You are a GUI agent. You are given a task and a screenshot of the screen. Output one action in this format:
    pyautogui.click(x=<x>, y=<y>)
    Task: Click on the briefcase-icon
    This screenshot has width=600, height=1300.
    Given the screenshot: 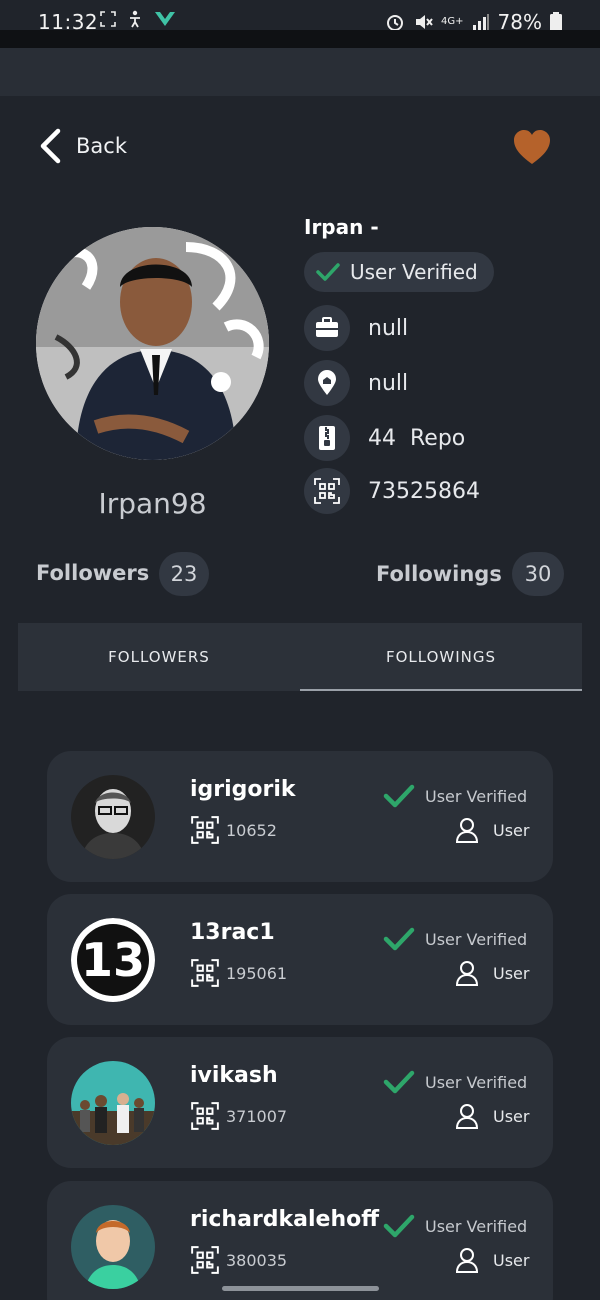 What is the action you would take?
    pyautogui.click(x=327, y=328)
    